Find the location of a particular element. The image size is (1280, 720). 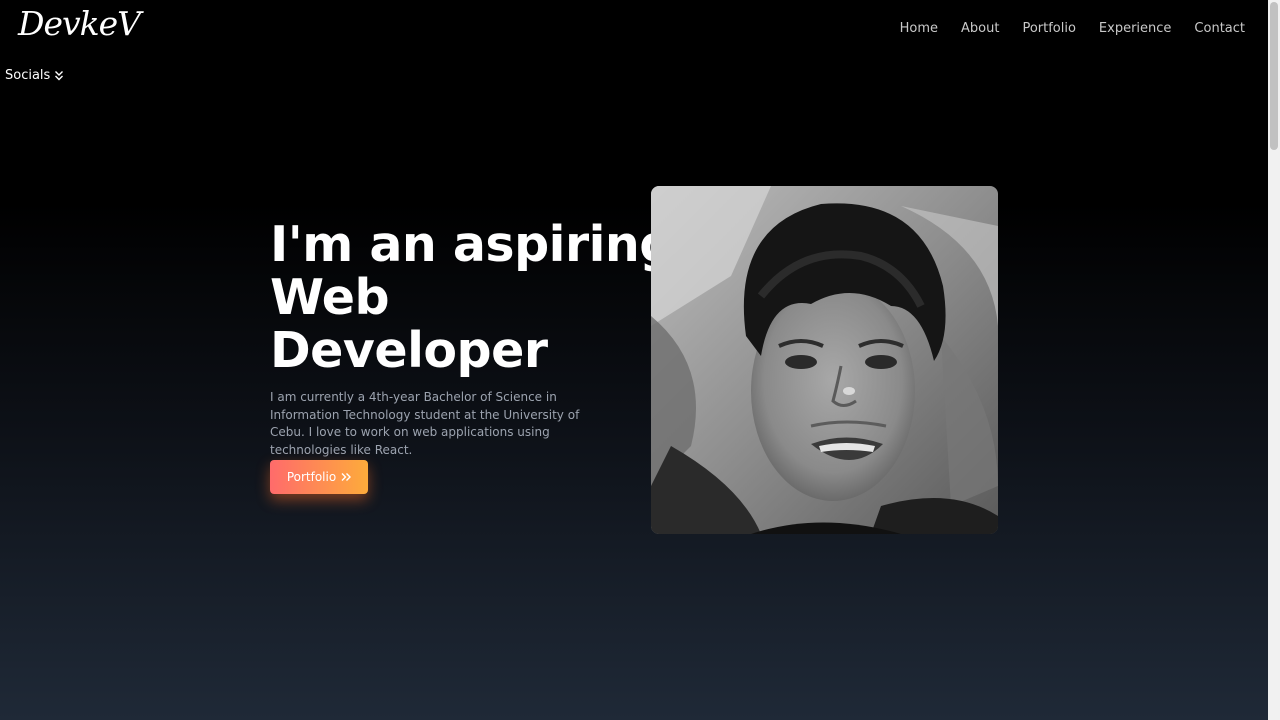

portfolio-button: Portfolio is located at coordinates (319, 477).